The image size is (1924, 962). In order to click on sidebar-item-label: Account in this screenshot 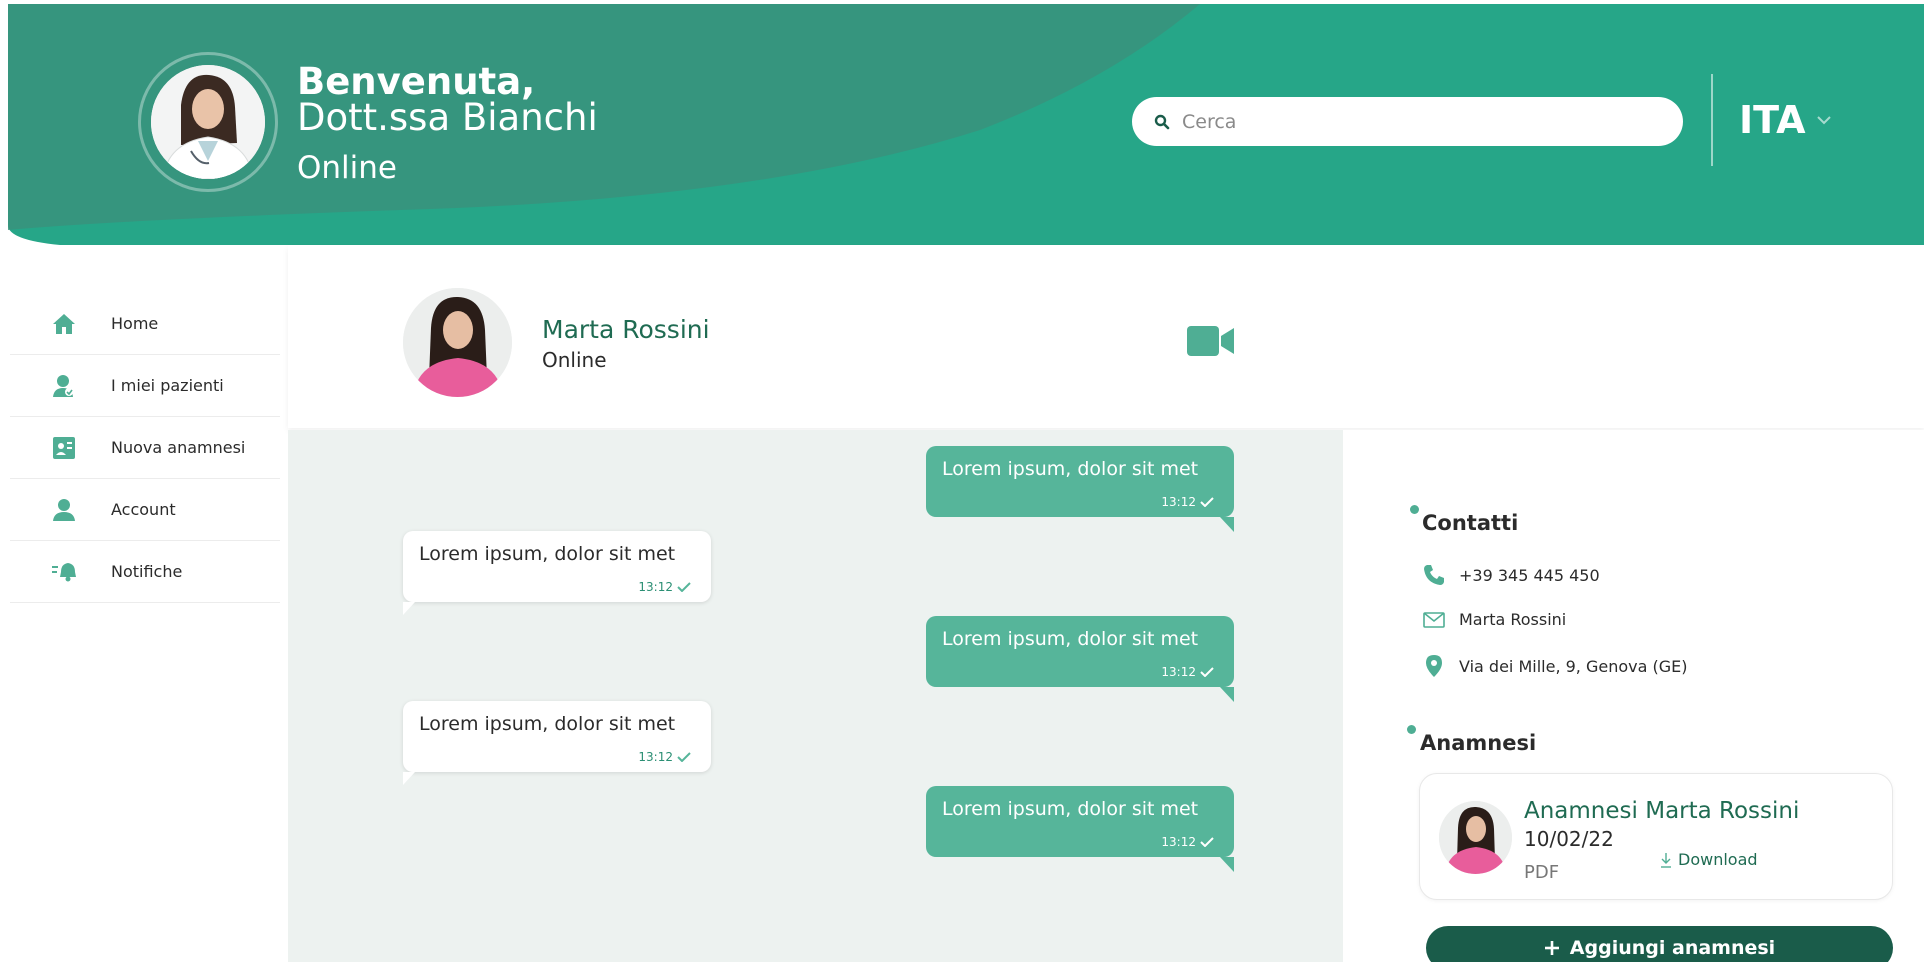, I will do `click(143, 509)`.